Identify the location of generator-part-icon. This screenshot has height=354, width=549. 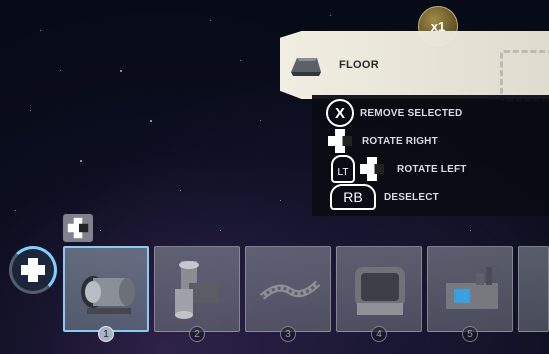
(108, 295).